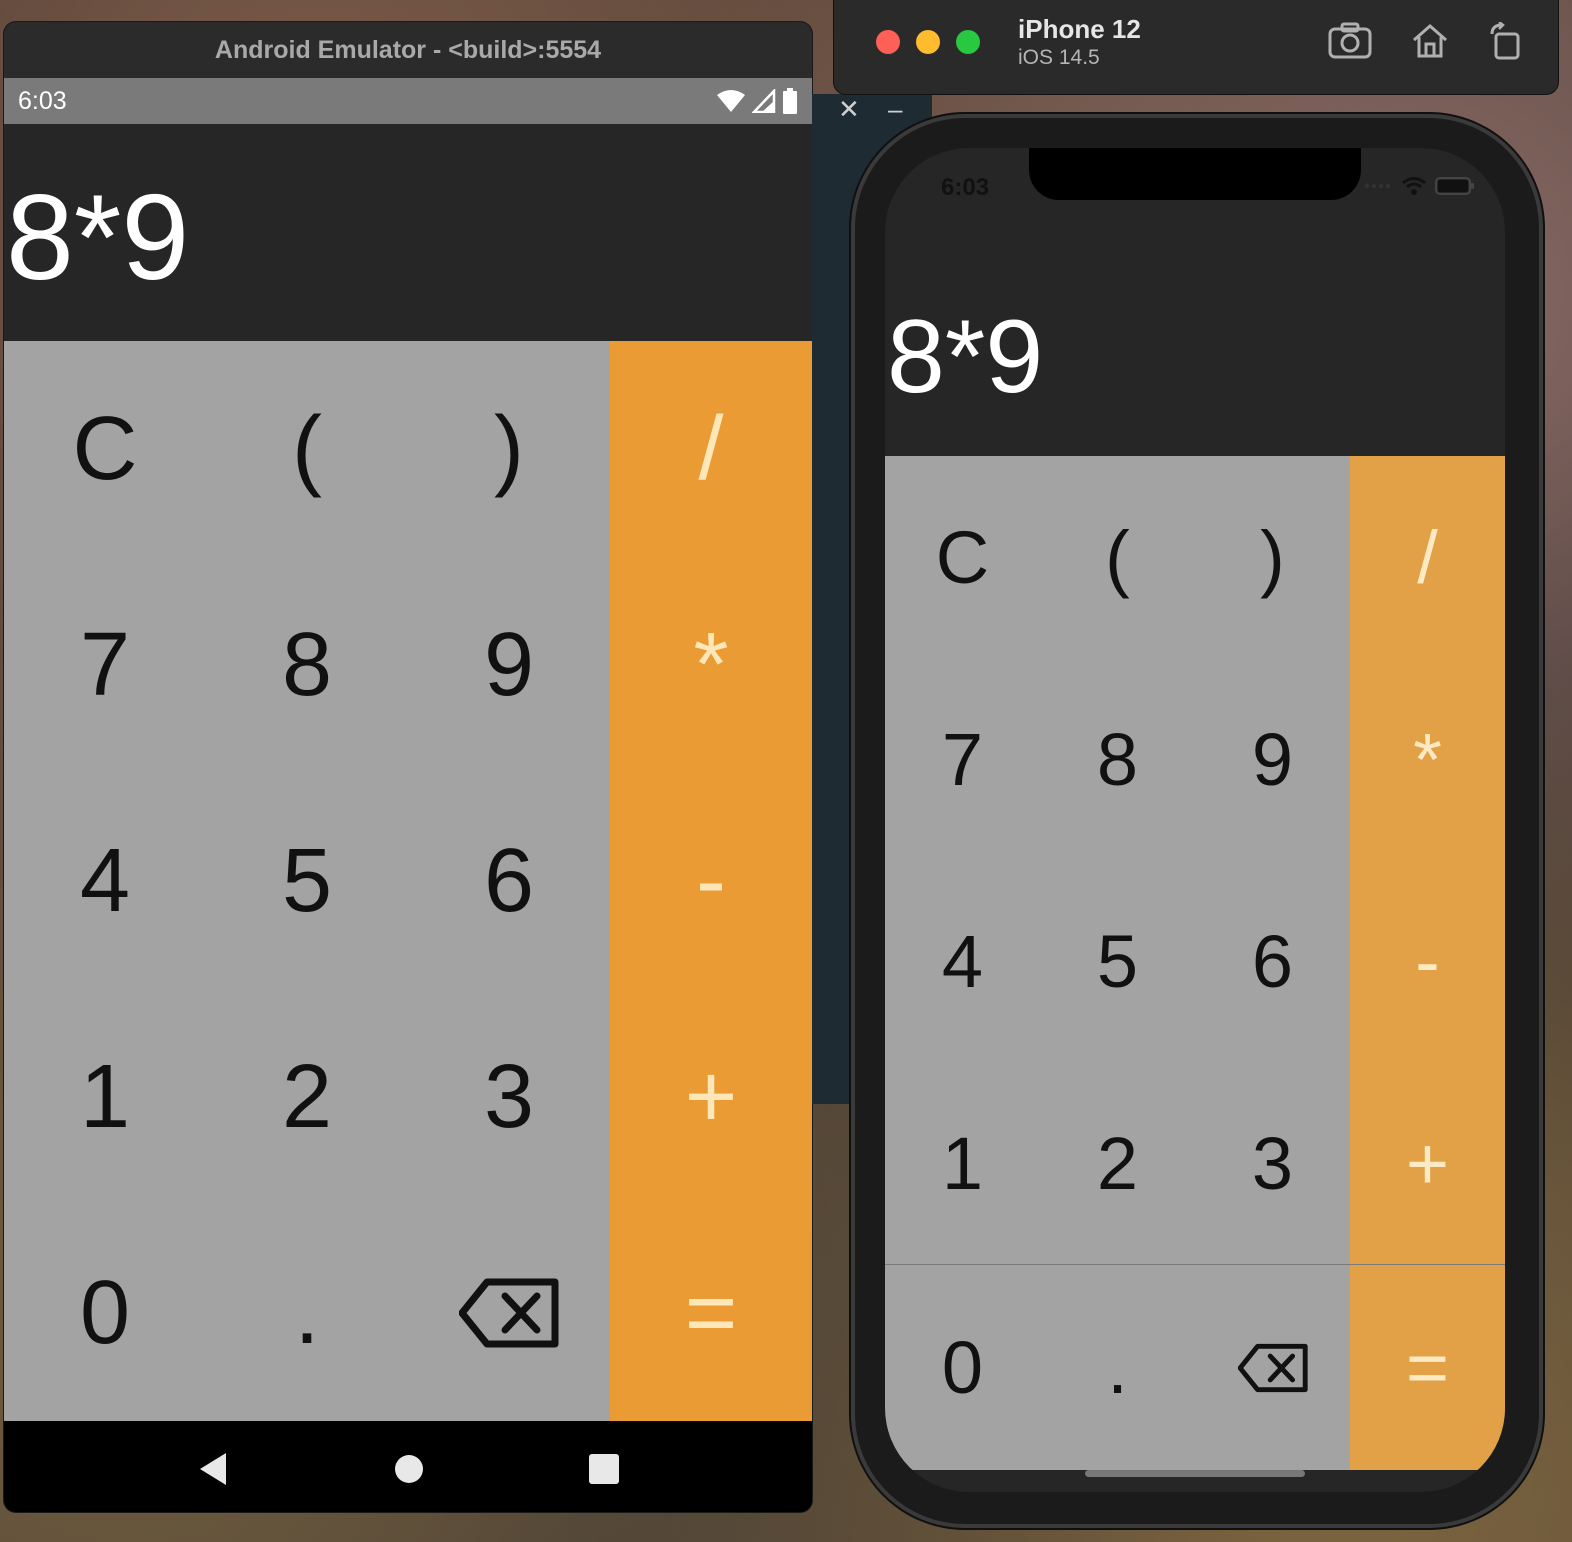 This screenshot has height=1542, width=1572. What do you see at coordinates (1079, 29) in the screenshot?
I see `device-name: iPhone 12` at bounding box center [1079, 29].